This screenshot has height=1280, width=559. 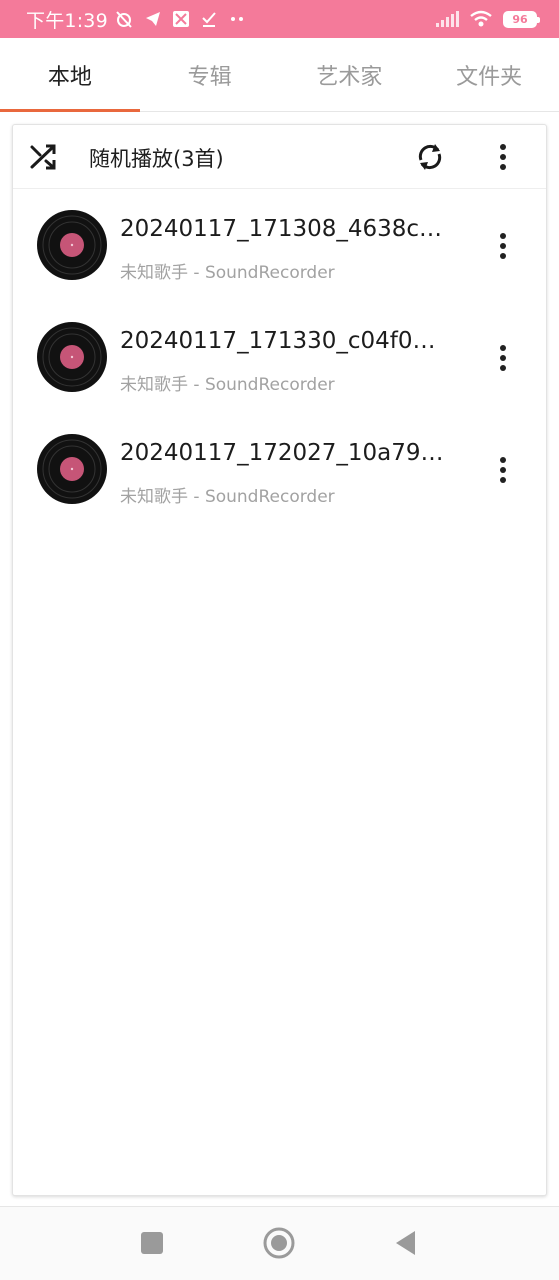 I want to click on tab-albums: 专辑, so click(x=210, y=74).